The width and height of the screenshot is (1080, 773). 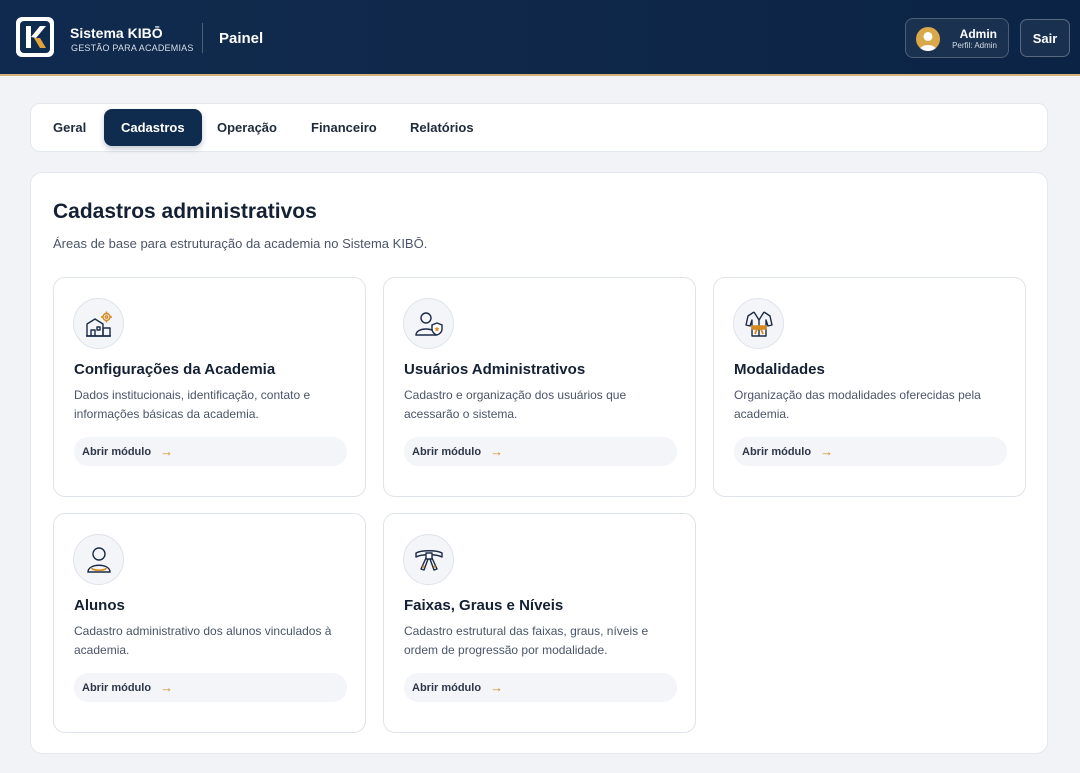 I want to click on brand-name: Sistema KIBŌ, so click(x=116, y=33).